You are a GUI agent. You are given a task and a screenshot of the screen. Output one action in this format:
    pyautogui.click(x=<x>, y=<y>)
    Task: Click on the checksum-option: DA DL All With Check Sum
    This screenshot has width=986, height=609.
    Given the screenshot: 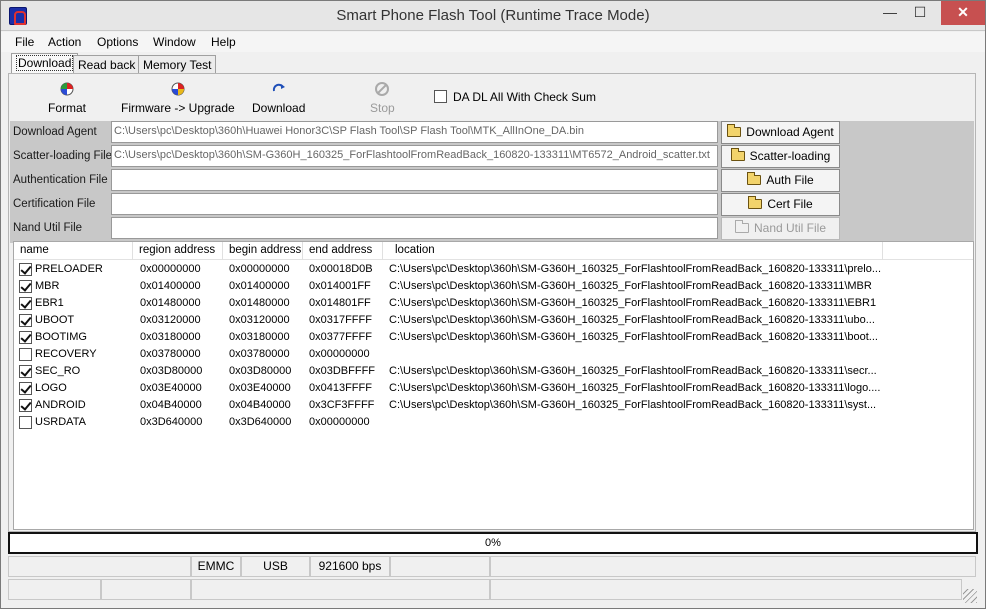 What is the action you would take?
    pyautogui.click(x=515, y=97)
    